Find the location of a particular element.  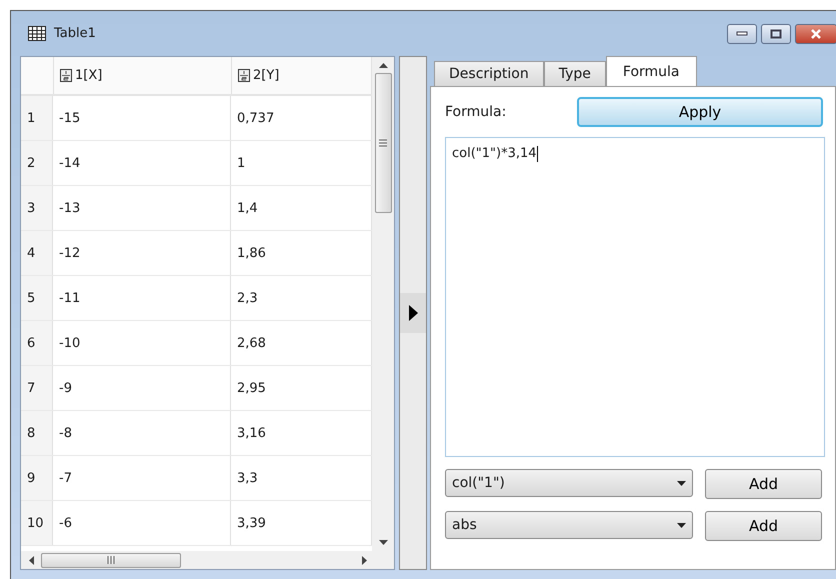

table-cell: -12 is located at coordinates (142, 253).